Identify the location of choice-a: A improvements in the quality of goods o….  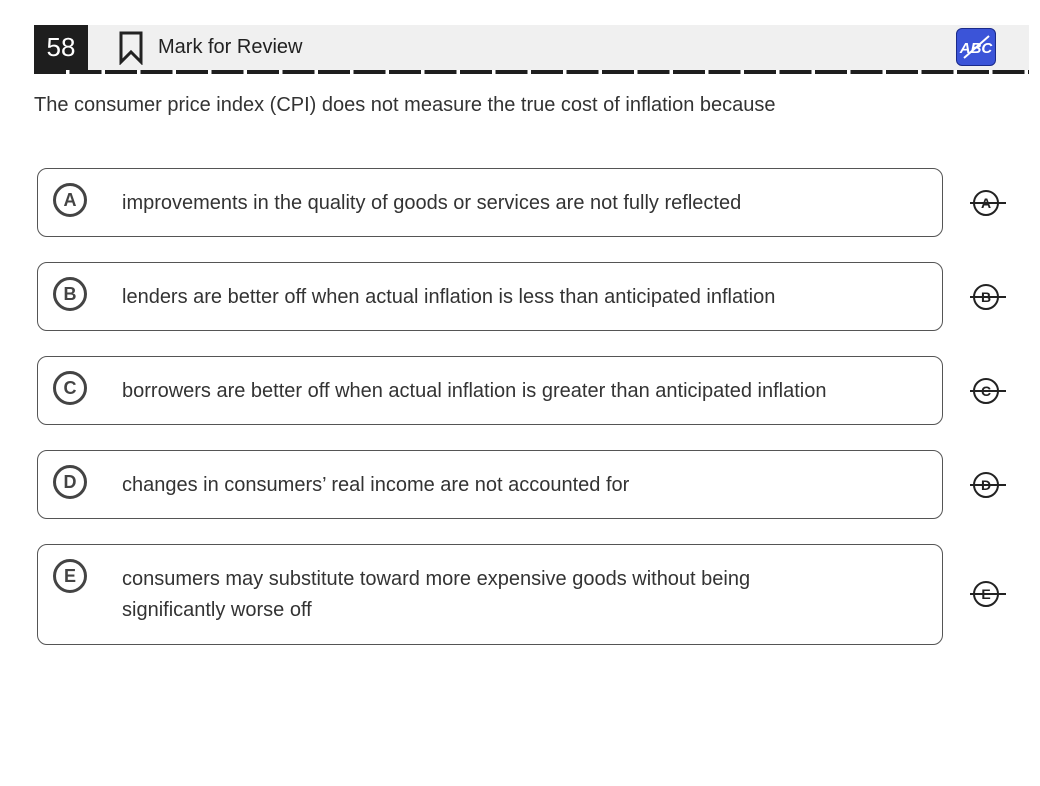
(490, 202).